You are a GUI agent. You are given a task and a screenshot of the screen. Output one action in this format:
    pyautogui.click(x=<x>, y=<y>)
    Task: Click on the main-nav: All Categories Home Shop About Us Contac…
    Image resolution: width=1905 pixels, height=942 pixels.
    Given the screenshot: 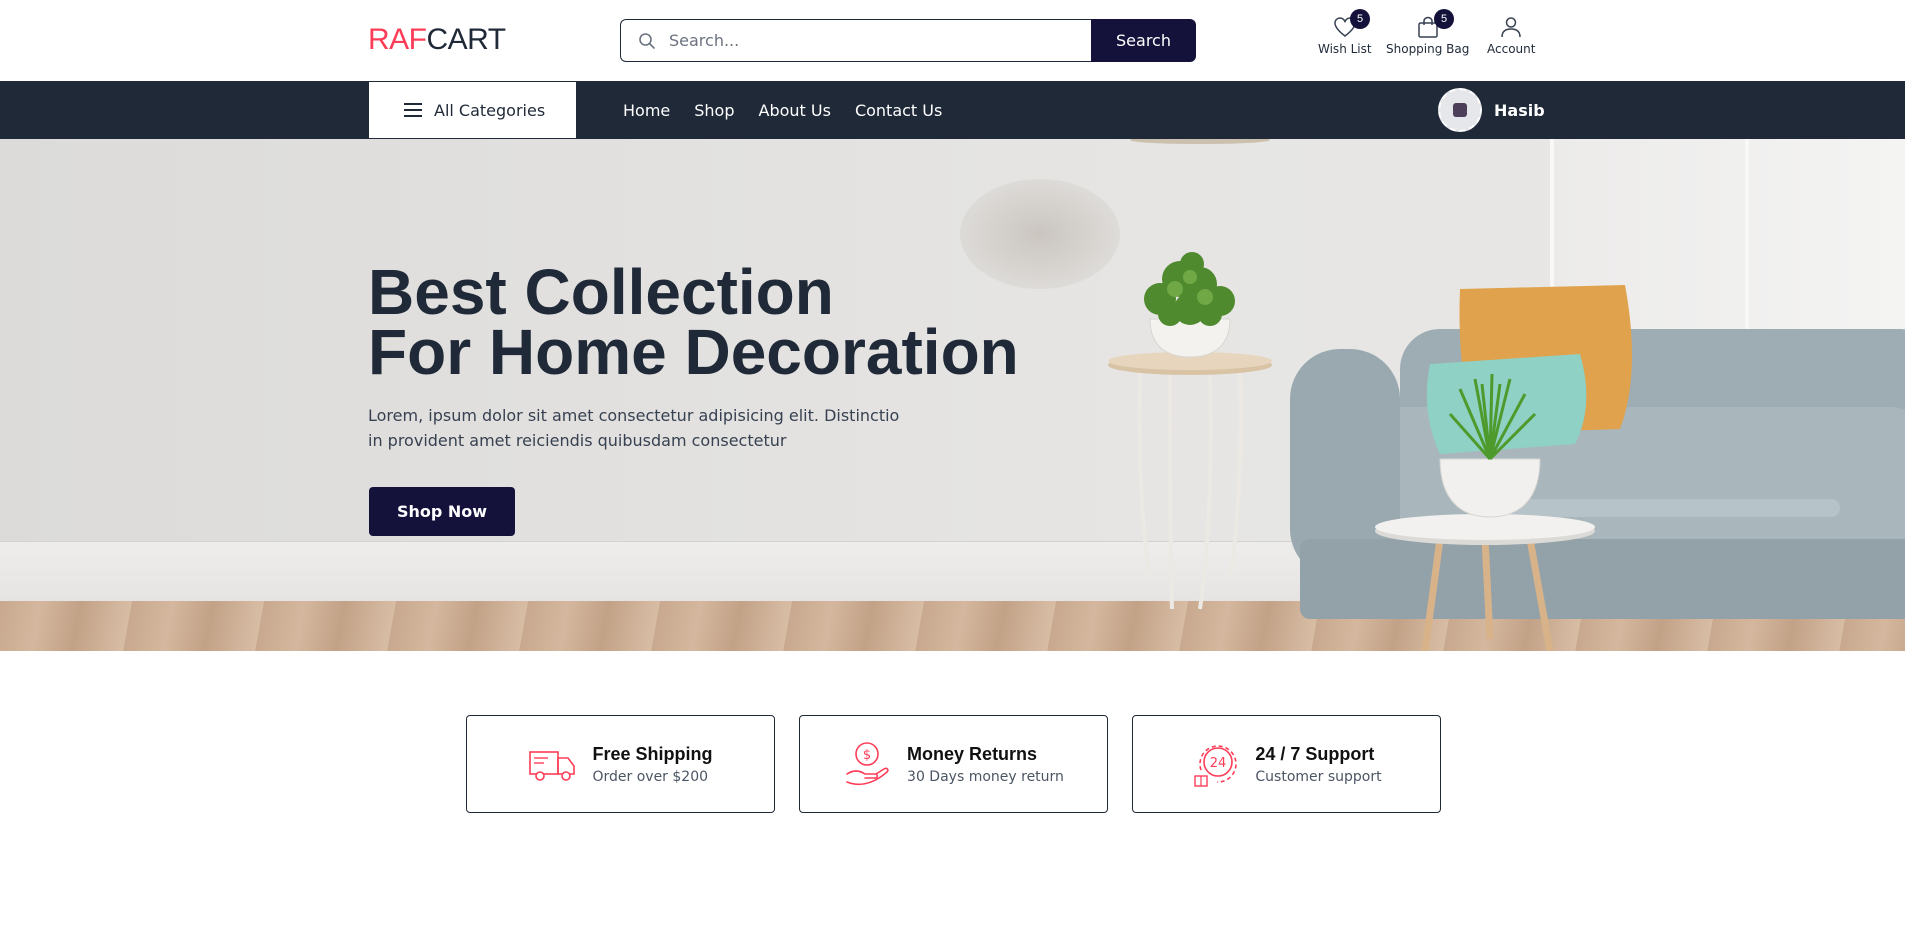 What is the action you would take?
    pyautogui.click(x=952, y=110)
    